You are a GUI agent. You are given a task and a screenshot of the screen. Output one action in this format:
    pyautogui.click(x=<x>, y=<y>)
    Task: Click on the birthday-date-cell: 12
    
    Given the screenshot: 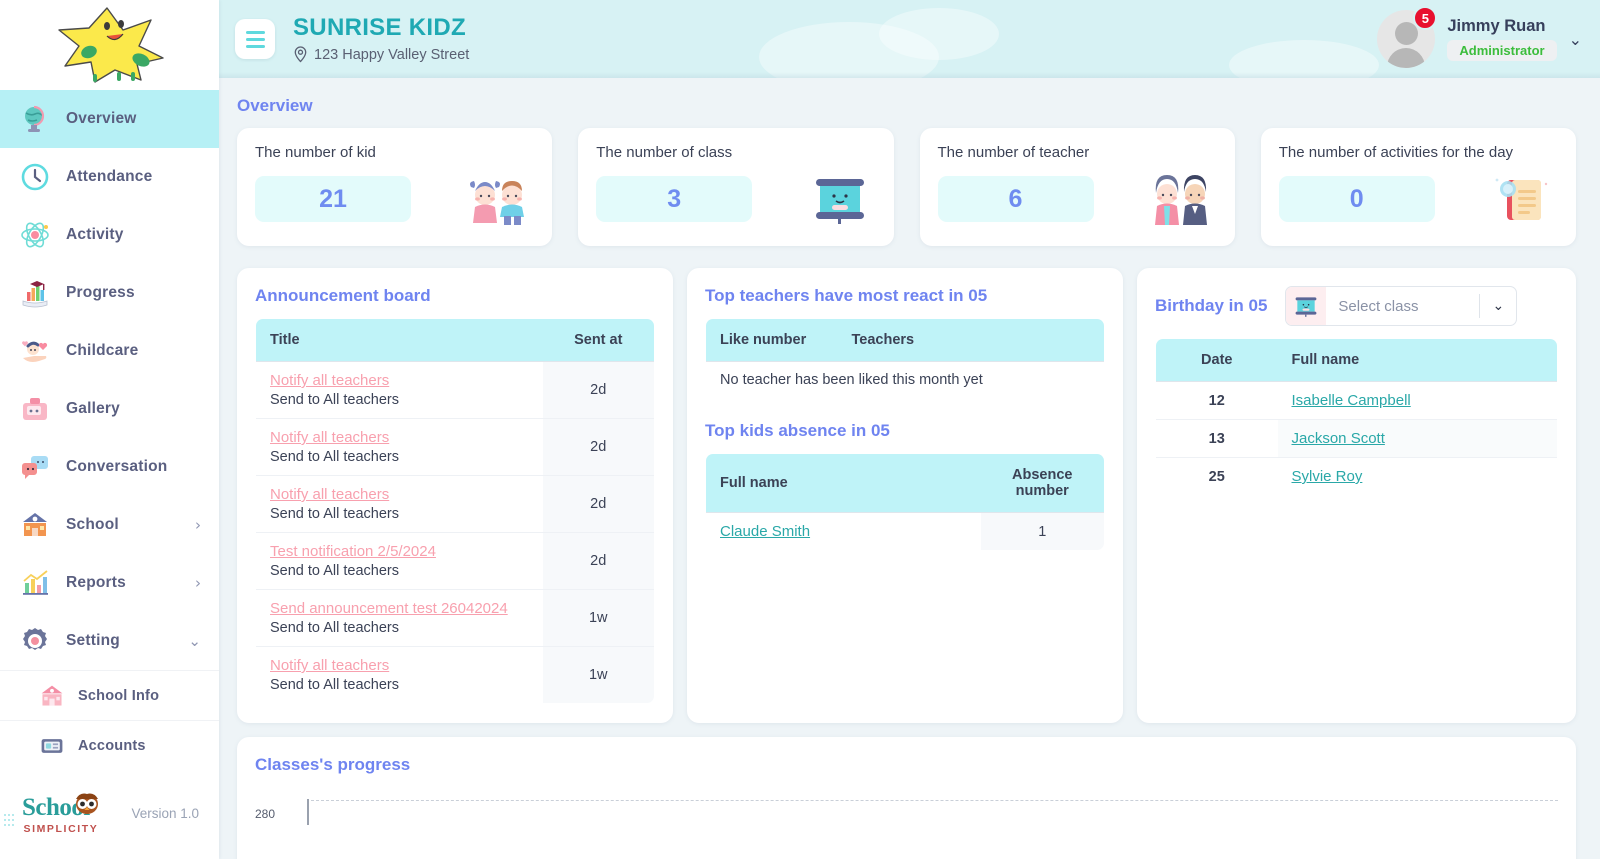 What is the action you would take?
    pyautogui.click(x=1217, y=400)
    